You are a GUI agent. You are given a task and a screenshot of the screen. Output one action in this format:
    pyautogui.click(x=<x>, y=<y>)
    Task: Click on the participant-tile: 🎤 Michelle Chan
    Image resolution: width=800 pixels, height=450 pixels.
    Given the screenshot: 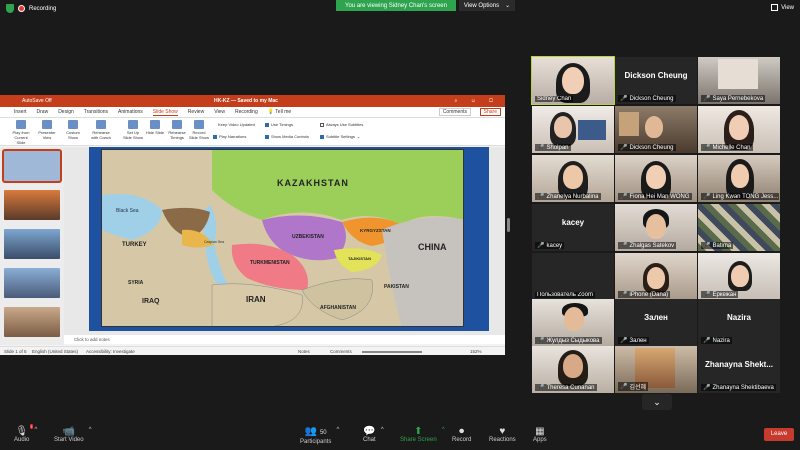 What is the action you would take?
    pyautogui.click(x=739, y=129)
    